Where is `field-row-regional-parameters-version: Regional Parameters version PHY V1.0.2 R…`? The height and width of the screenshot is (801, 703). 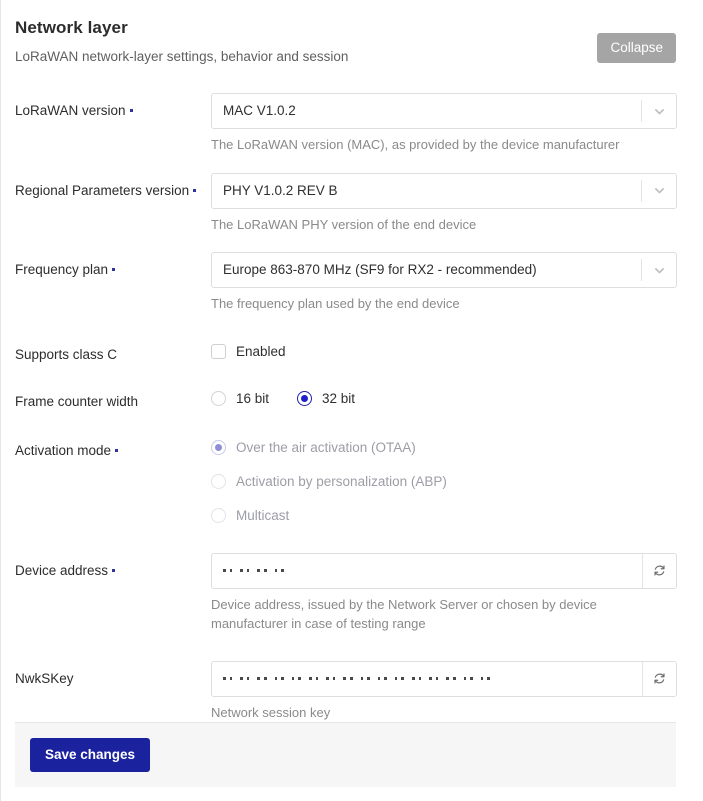 field-row-regional-parameters-version: Regional Parameters version PHY V1.0.2 R… is located at coordinates (352, 203).